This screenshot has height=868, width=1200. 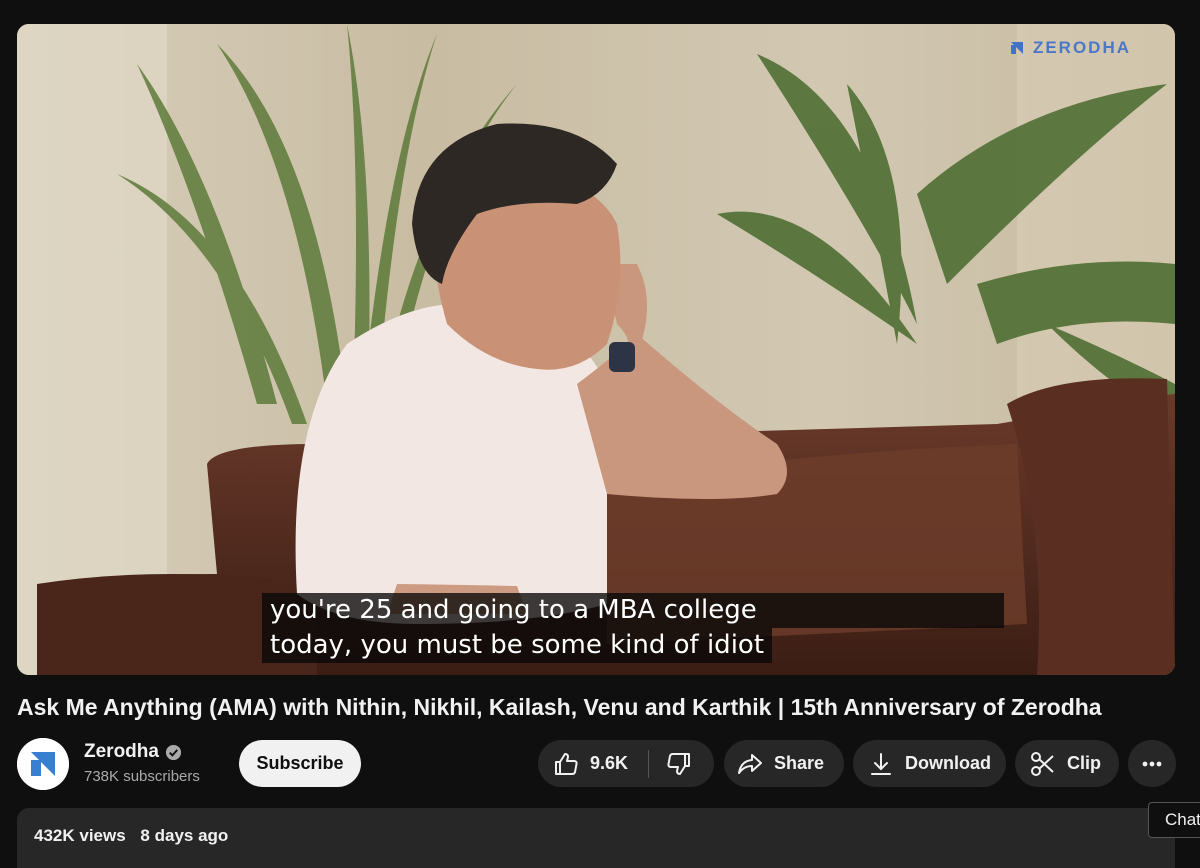 I want to click on subscribe-button: Subscribe, so click(x=300, y=763).